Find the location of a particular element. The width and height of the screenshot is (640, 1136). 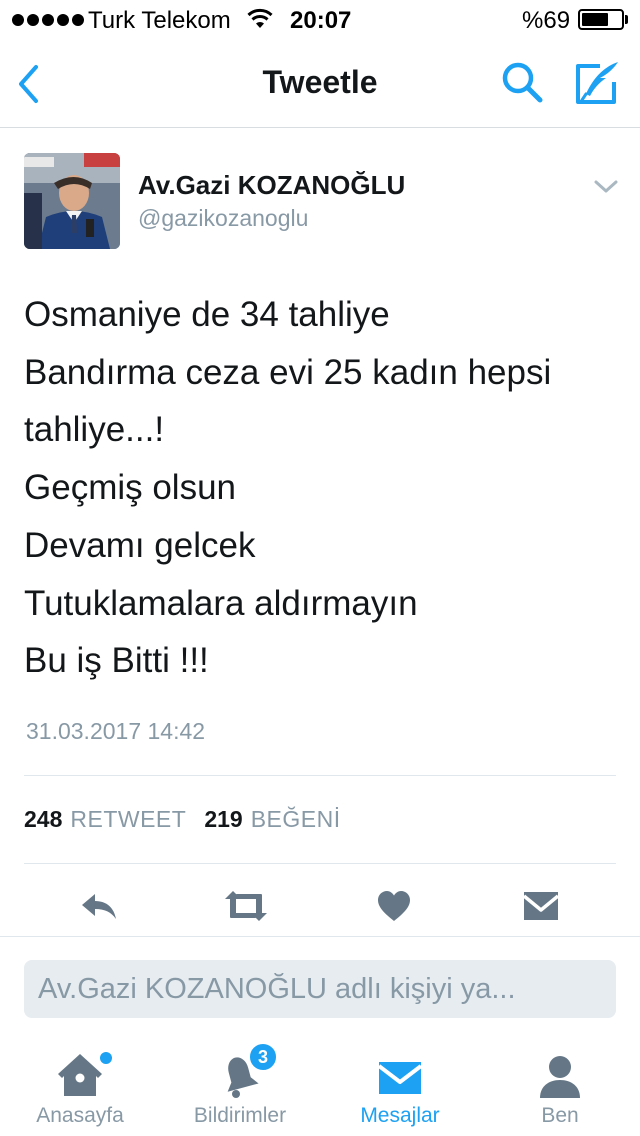

carrier-name: Turk Telekom is located at coordinates (159, 20).